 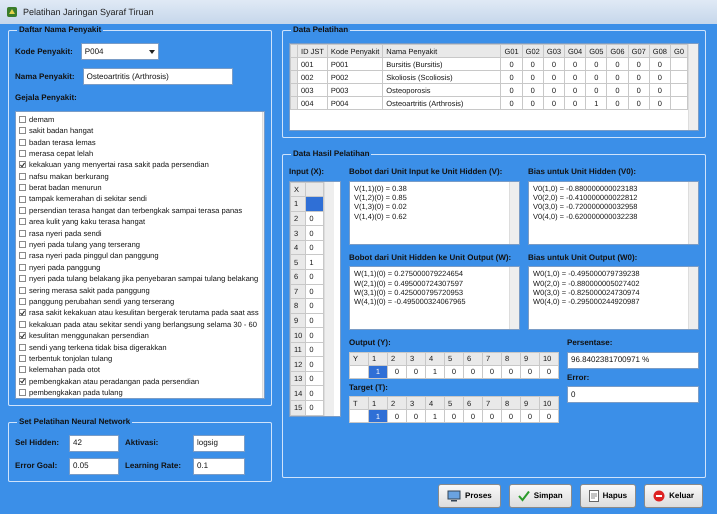 I want to click on field-label: Error Goal:, so click(x=36, y=466).